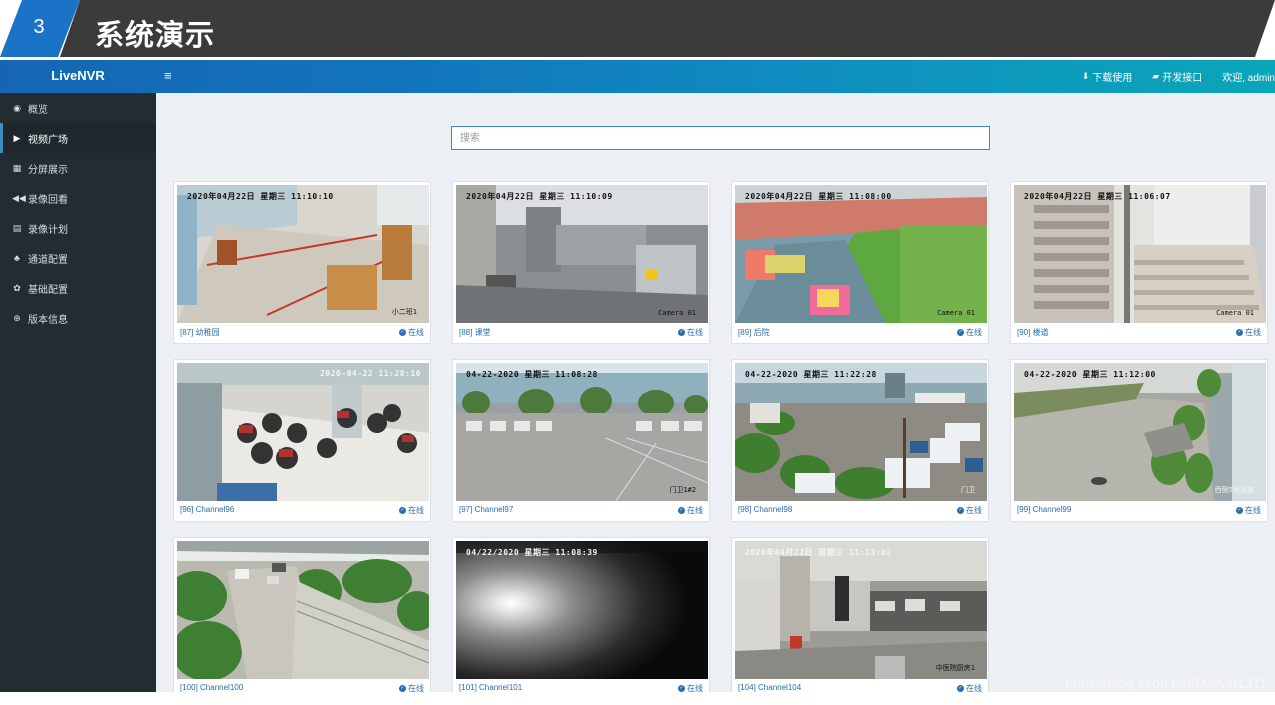  Describe the element at coordinates (17, 317) in the screenshot. I see `lifebuoy-icon: ⊕` at that location.